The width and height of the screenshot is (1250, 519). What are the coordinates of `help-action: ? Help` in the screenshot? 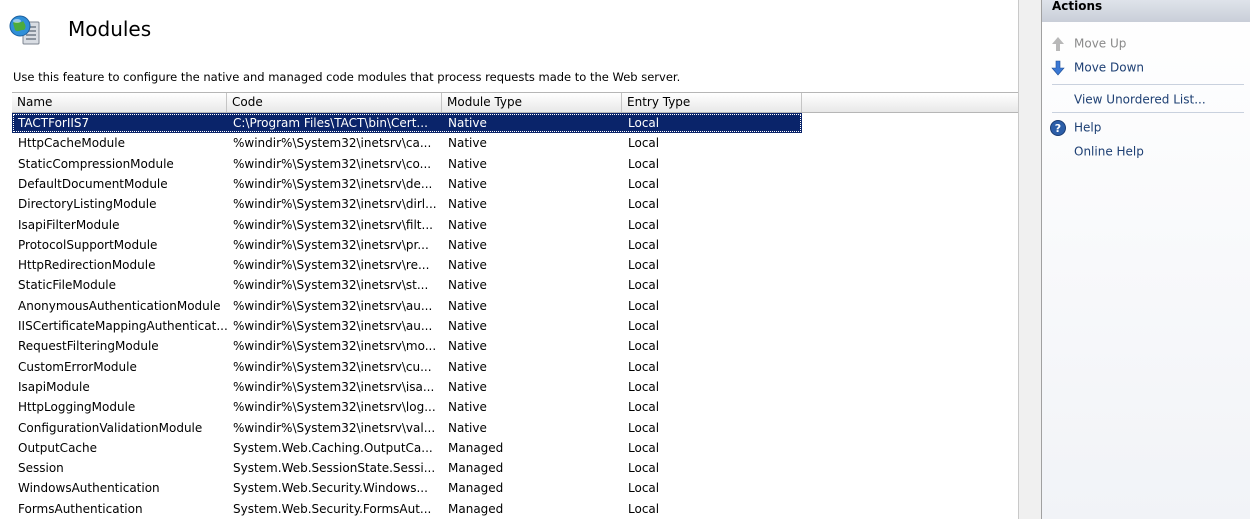 It's located at (1075, 127).